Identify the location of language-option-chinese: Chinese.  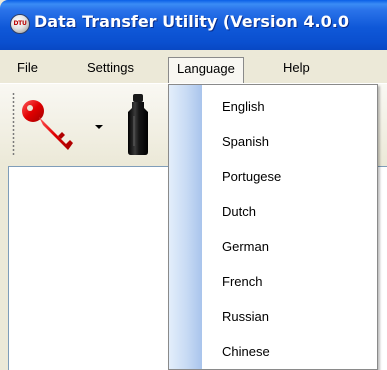
(273, 351).